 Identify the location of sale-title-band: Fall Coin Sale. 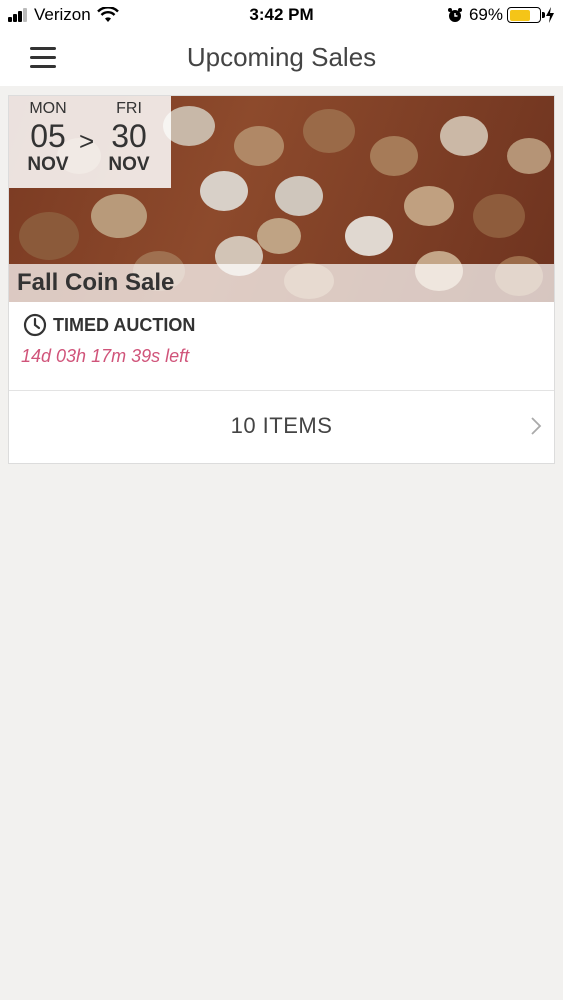
(281, 283).